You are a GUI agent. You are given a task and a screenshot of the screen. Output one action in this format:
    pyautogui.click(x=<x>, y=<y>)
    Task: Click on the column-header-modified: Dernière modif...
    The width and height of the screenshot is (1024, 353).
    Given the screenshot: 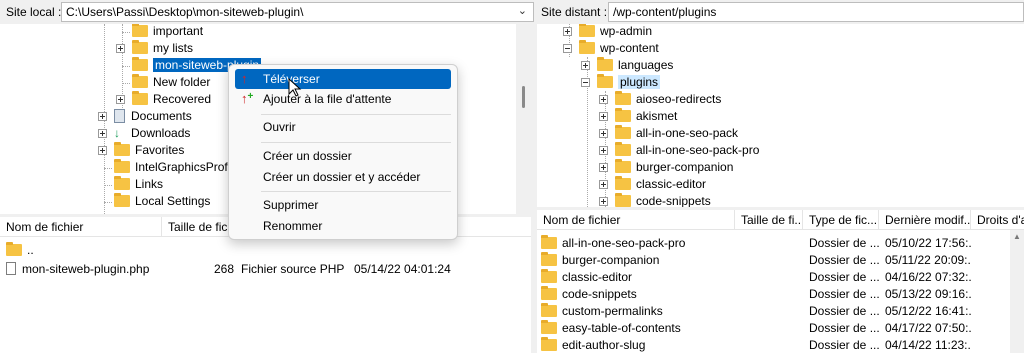 What is the action you would take?
    pyautogui.click(x=925, y=220)
    